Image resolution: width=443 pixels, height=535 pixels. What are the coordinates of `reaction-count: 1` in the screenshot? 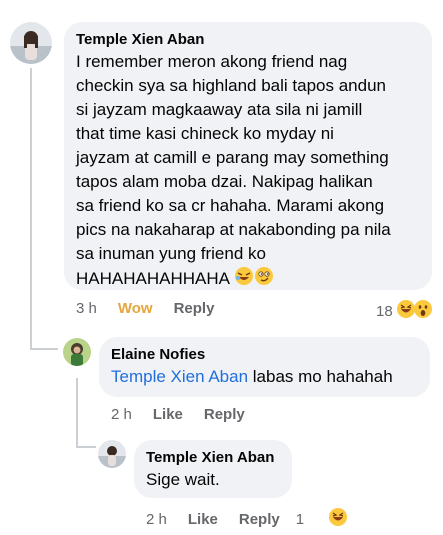 It's located at (300, 519).